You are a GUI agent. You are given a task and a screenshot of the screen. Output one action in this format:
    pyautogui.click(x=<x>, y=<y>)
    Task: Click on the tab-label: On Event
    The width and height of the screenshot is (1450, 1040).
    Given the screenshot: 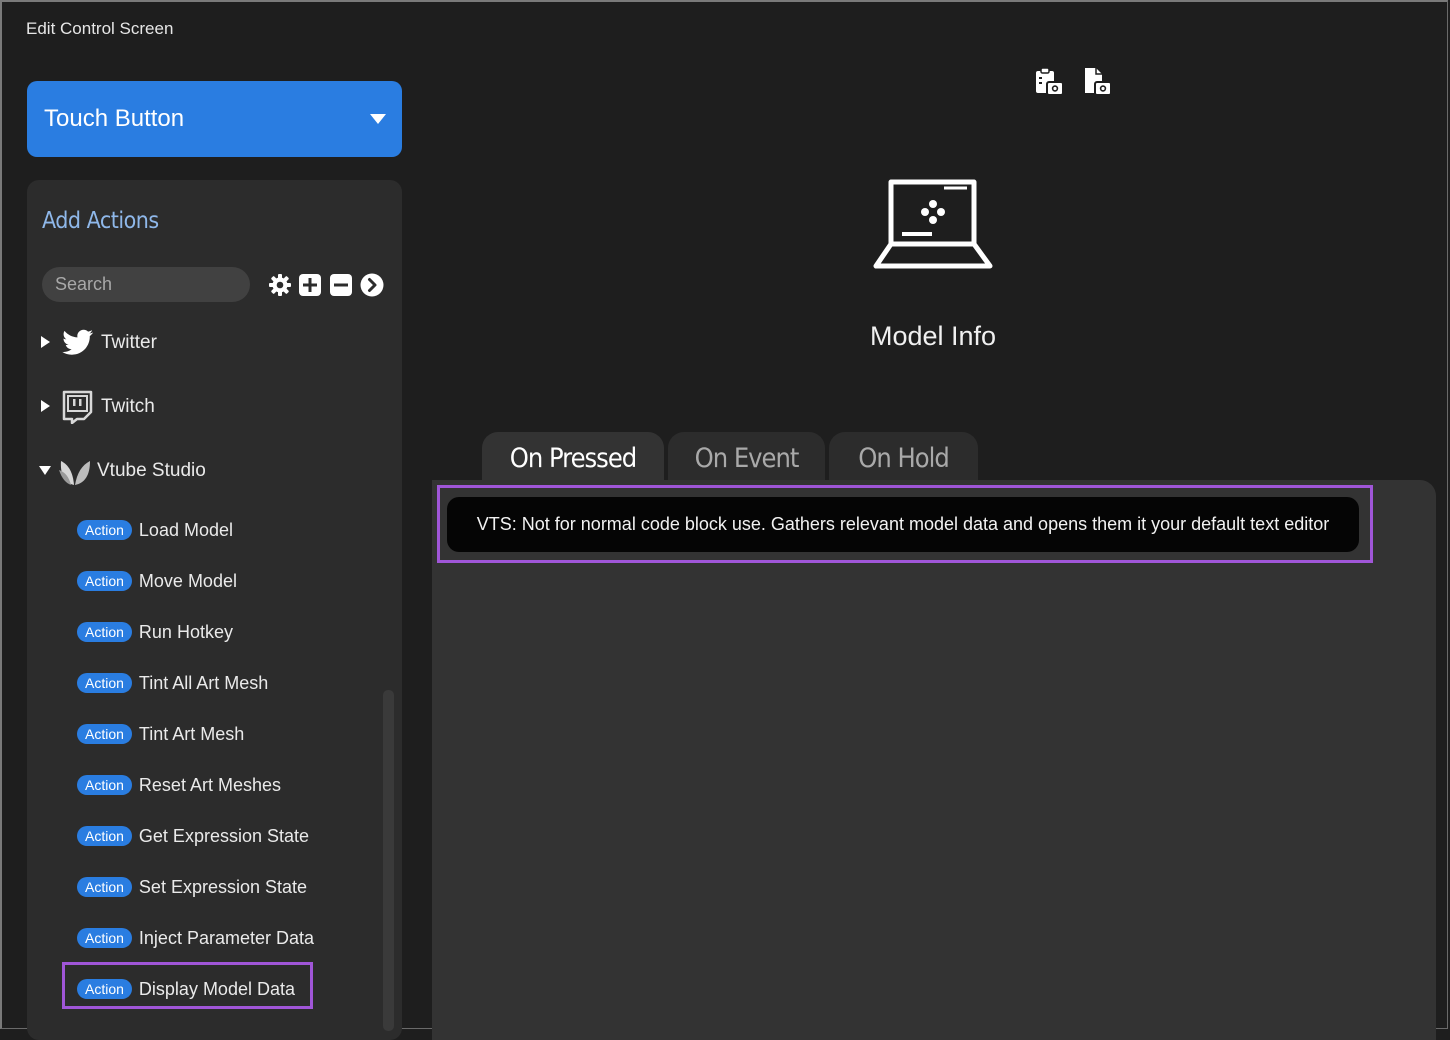 What is the action you would take?
    pyautogui.click(x=747, y=458)
    